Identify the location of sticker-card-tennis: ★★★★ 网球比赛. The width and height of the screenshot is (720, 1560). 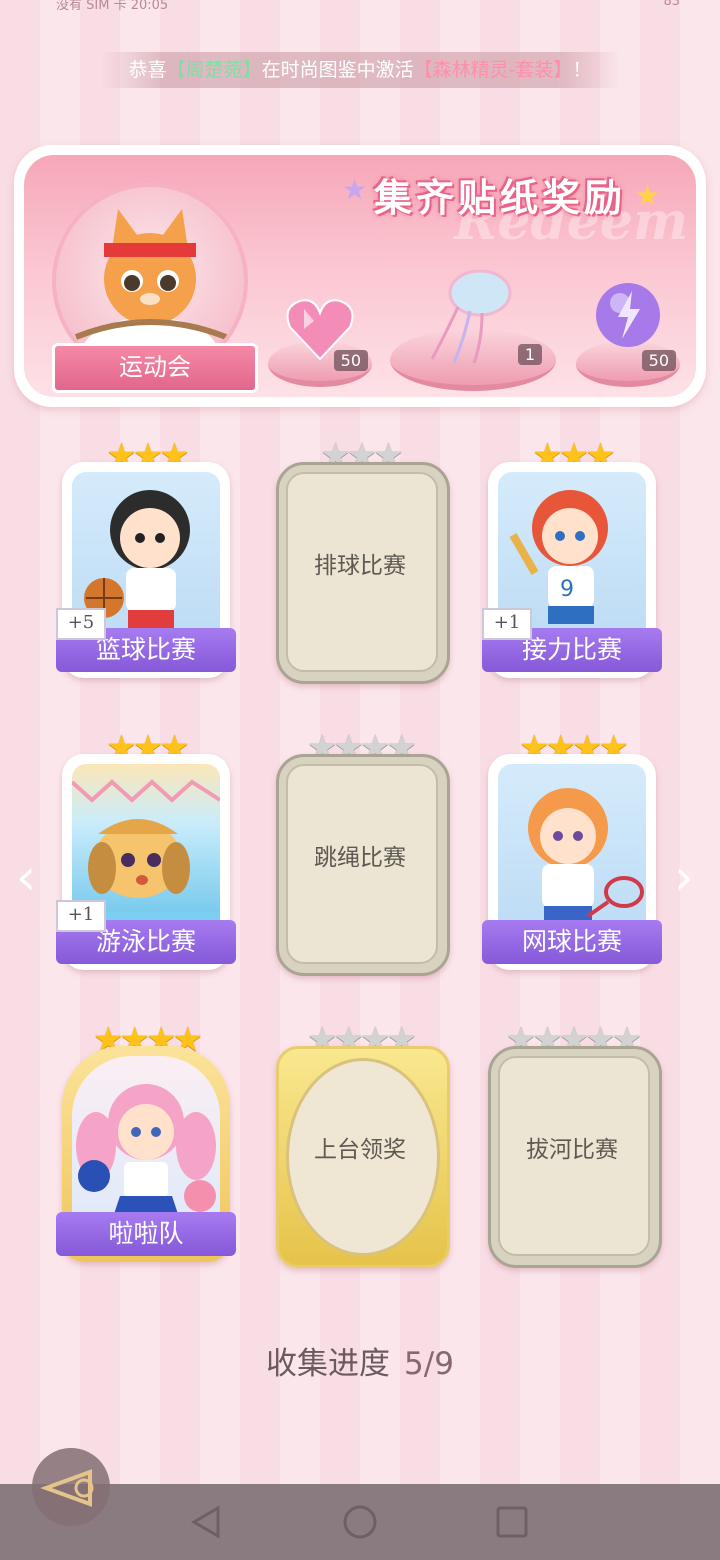
(572, 850).